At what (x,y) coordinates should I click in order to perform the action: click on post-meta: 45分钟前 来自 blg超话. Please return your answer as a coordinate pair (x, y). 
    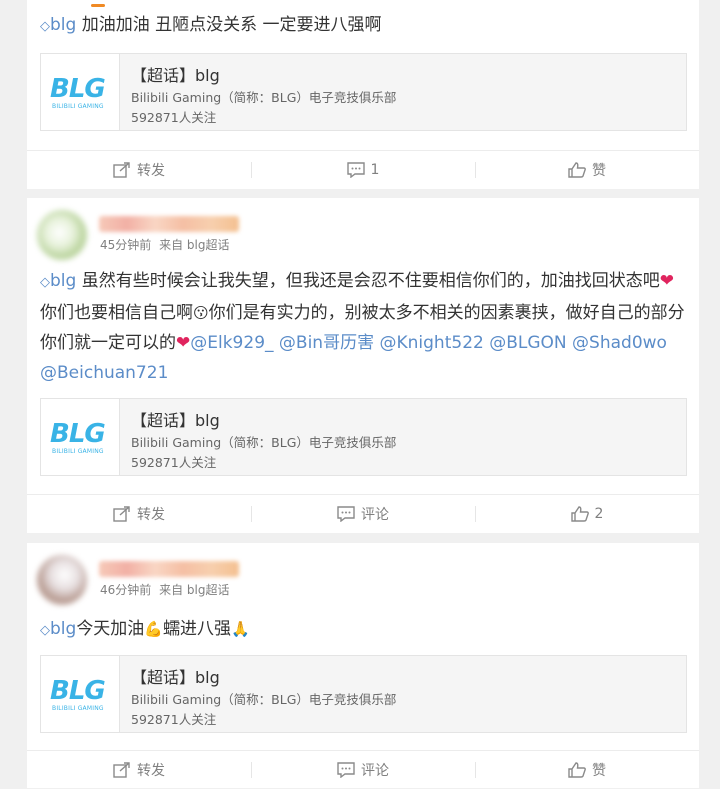
    Looking at the image, I should click on (165, 244).